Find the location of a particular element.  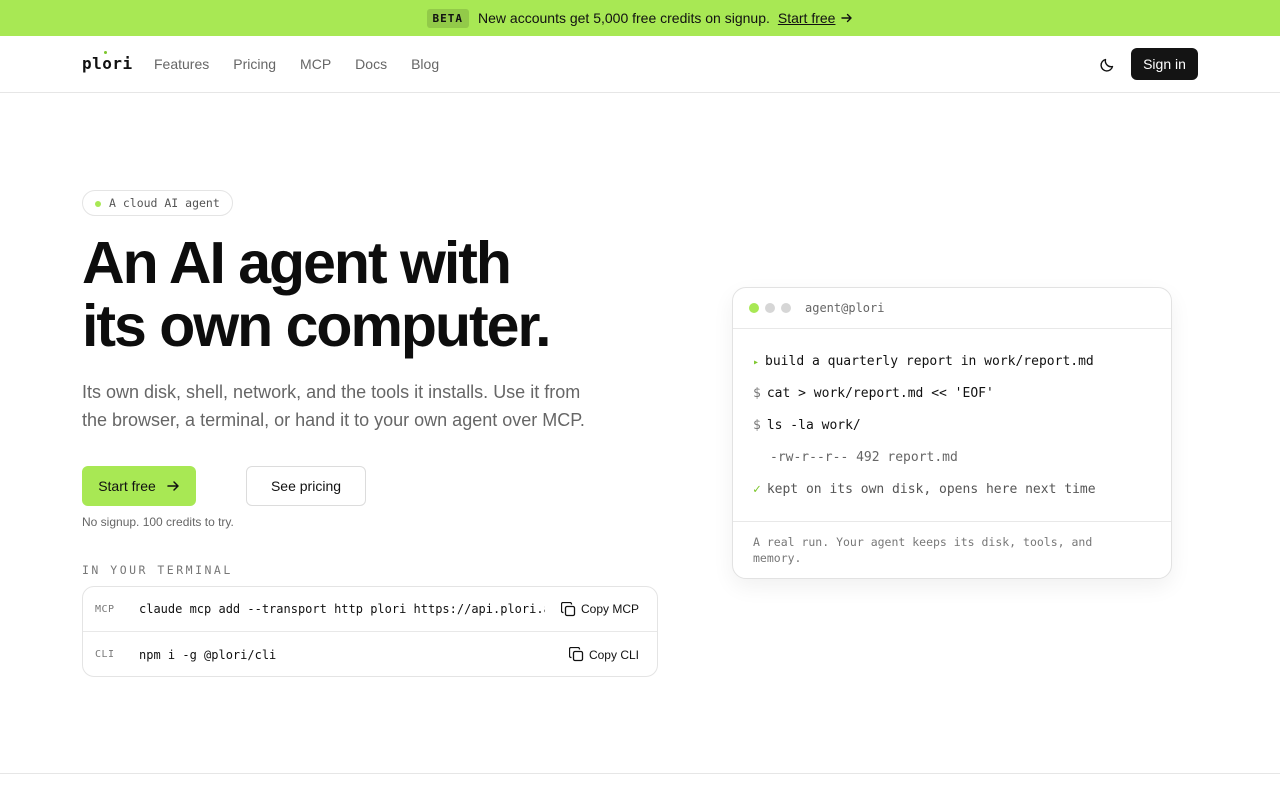

start-free-button: Start free is located at coordinates (139, 486).